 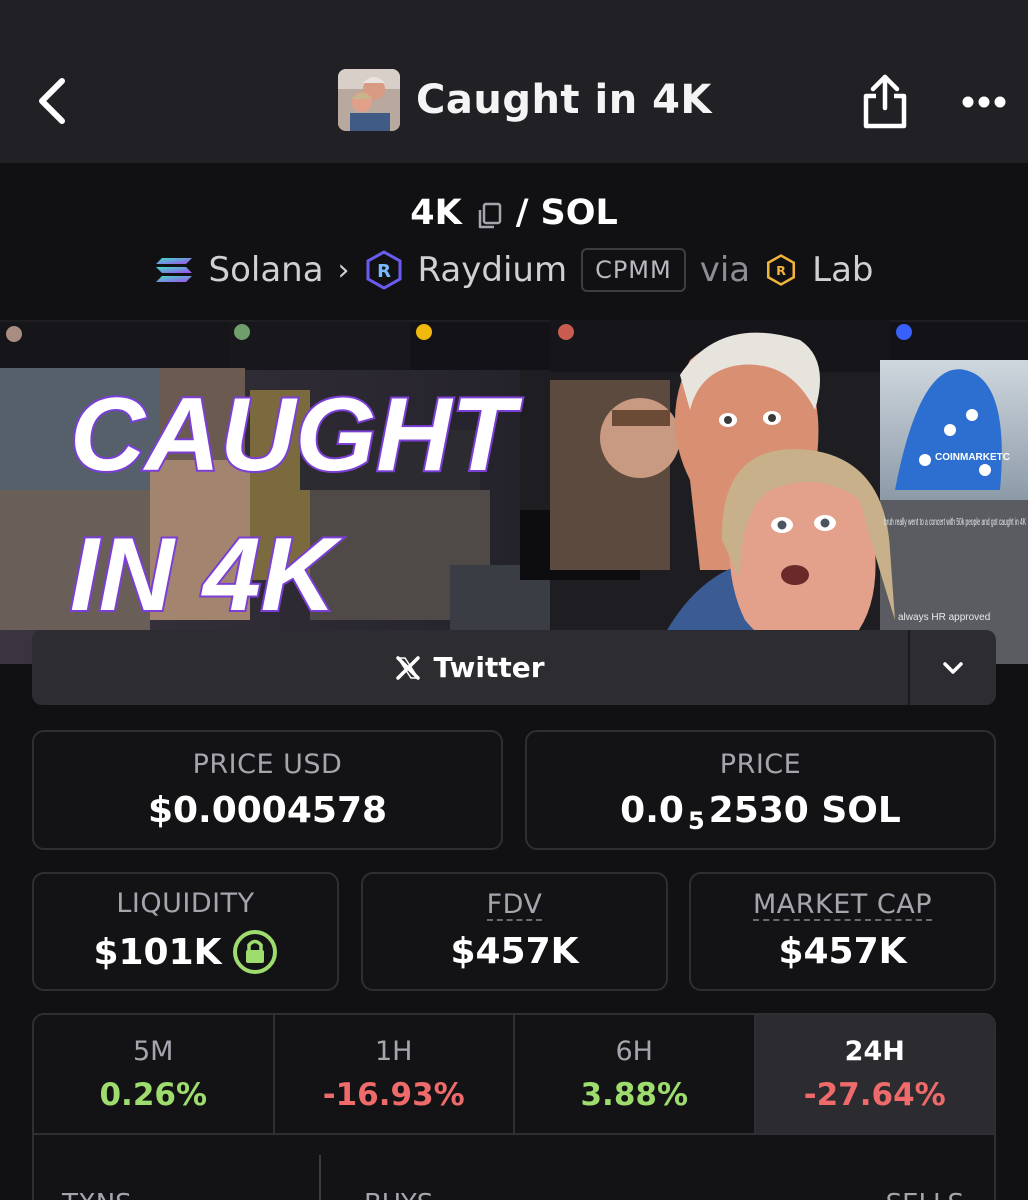 I want to click on copy-icon, so click(x=489, y=215).